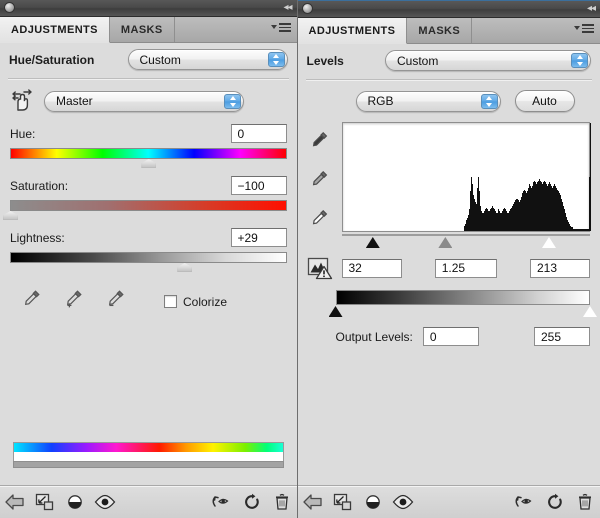 This screenshot has height=518, width=600. What do you see at coordinates (371, 268) in the screenshot?
I see `shadow-input-field: 32` at bounding box center [371, 268].